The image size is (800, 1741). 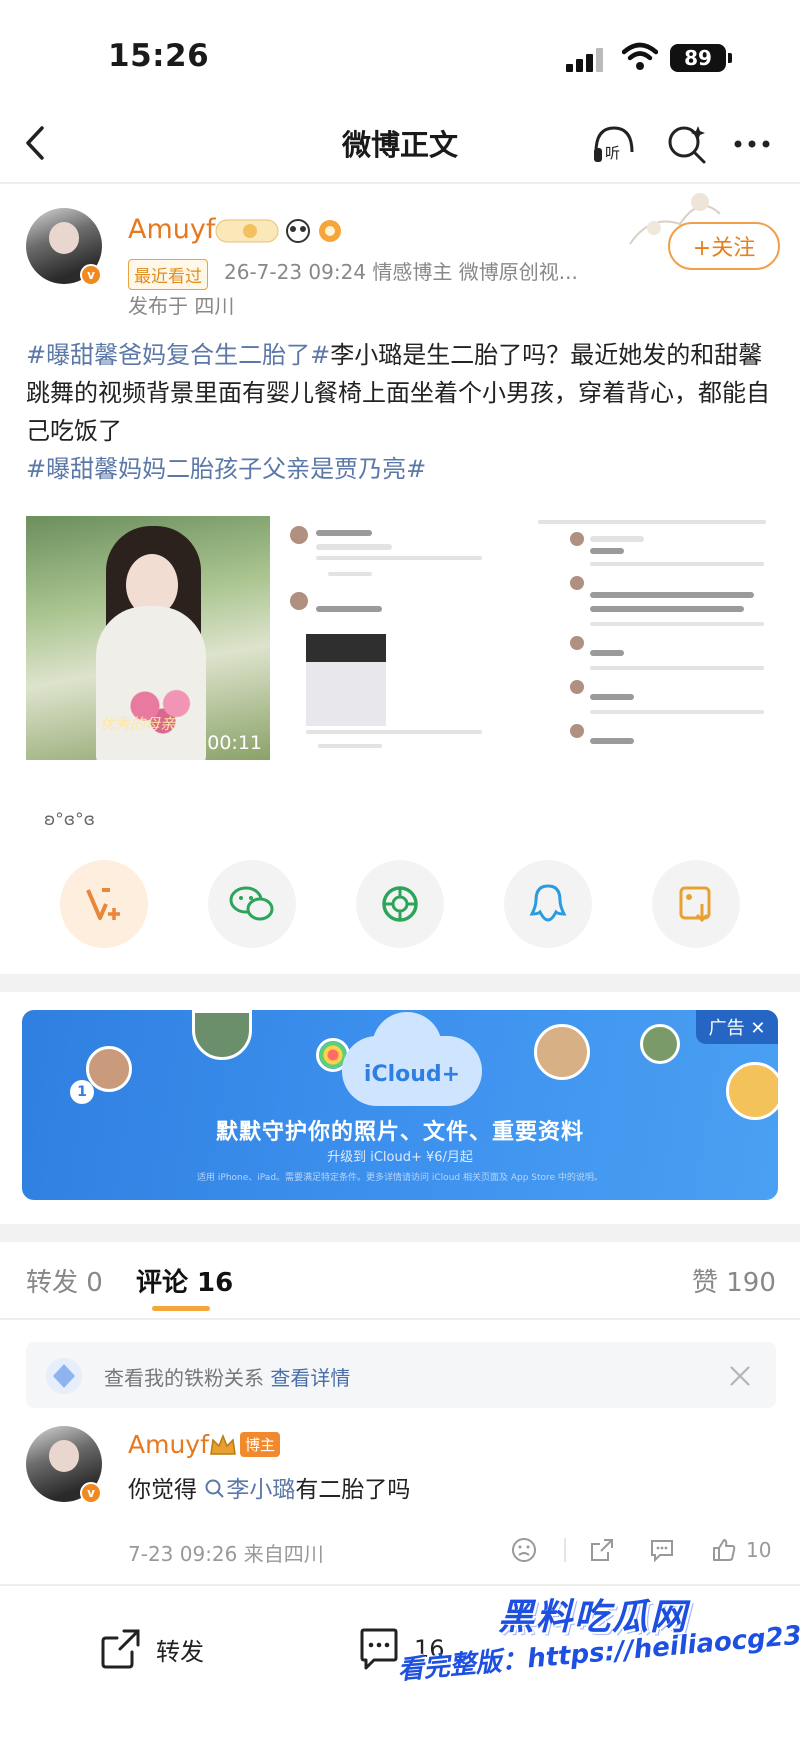 I want to click on reply-icon, so click(x=662, y=1551).